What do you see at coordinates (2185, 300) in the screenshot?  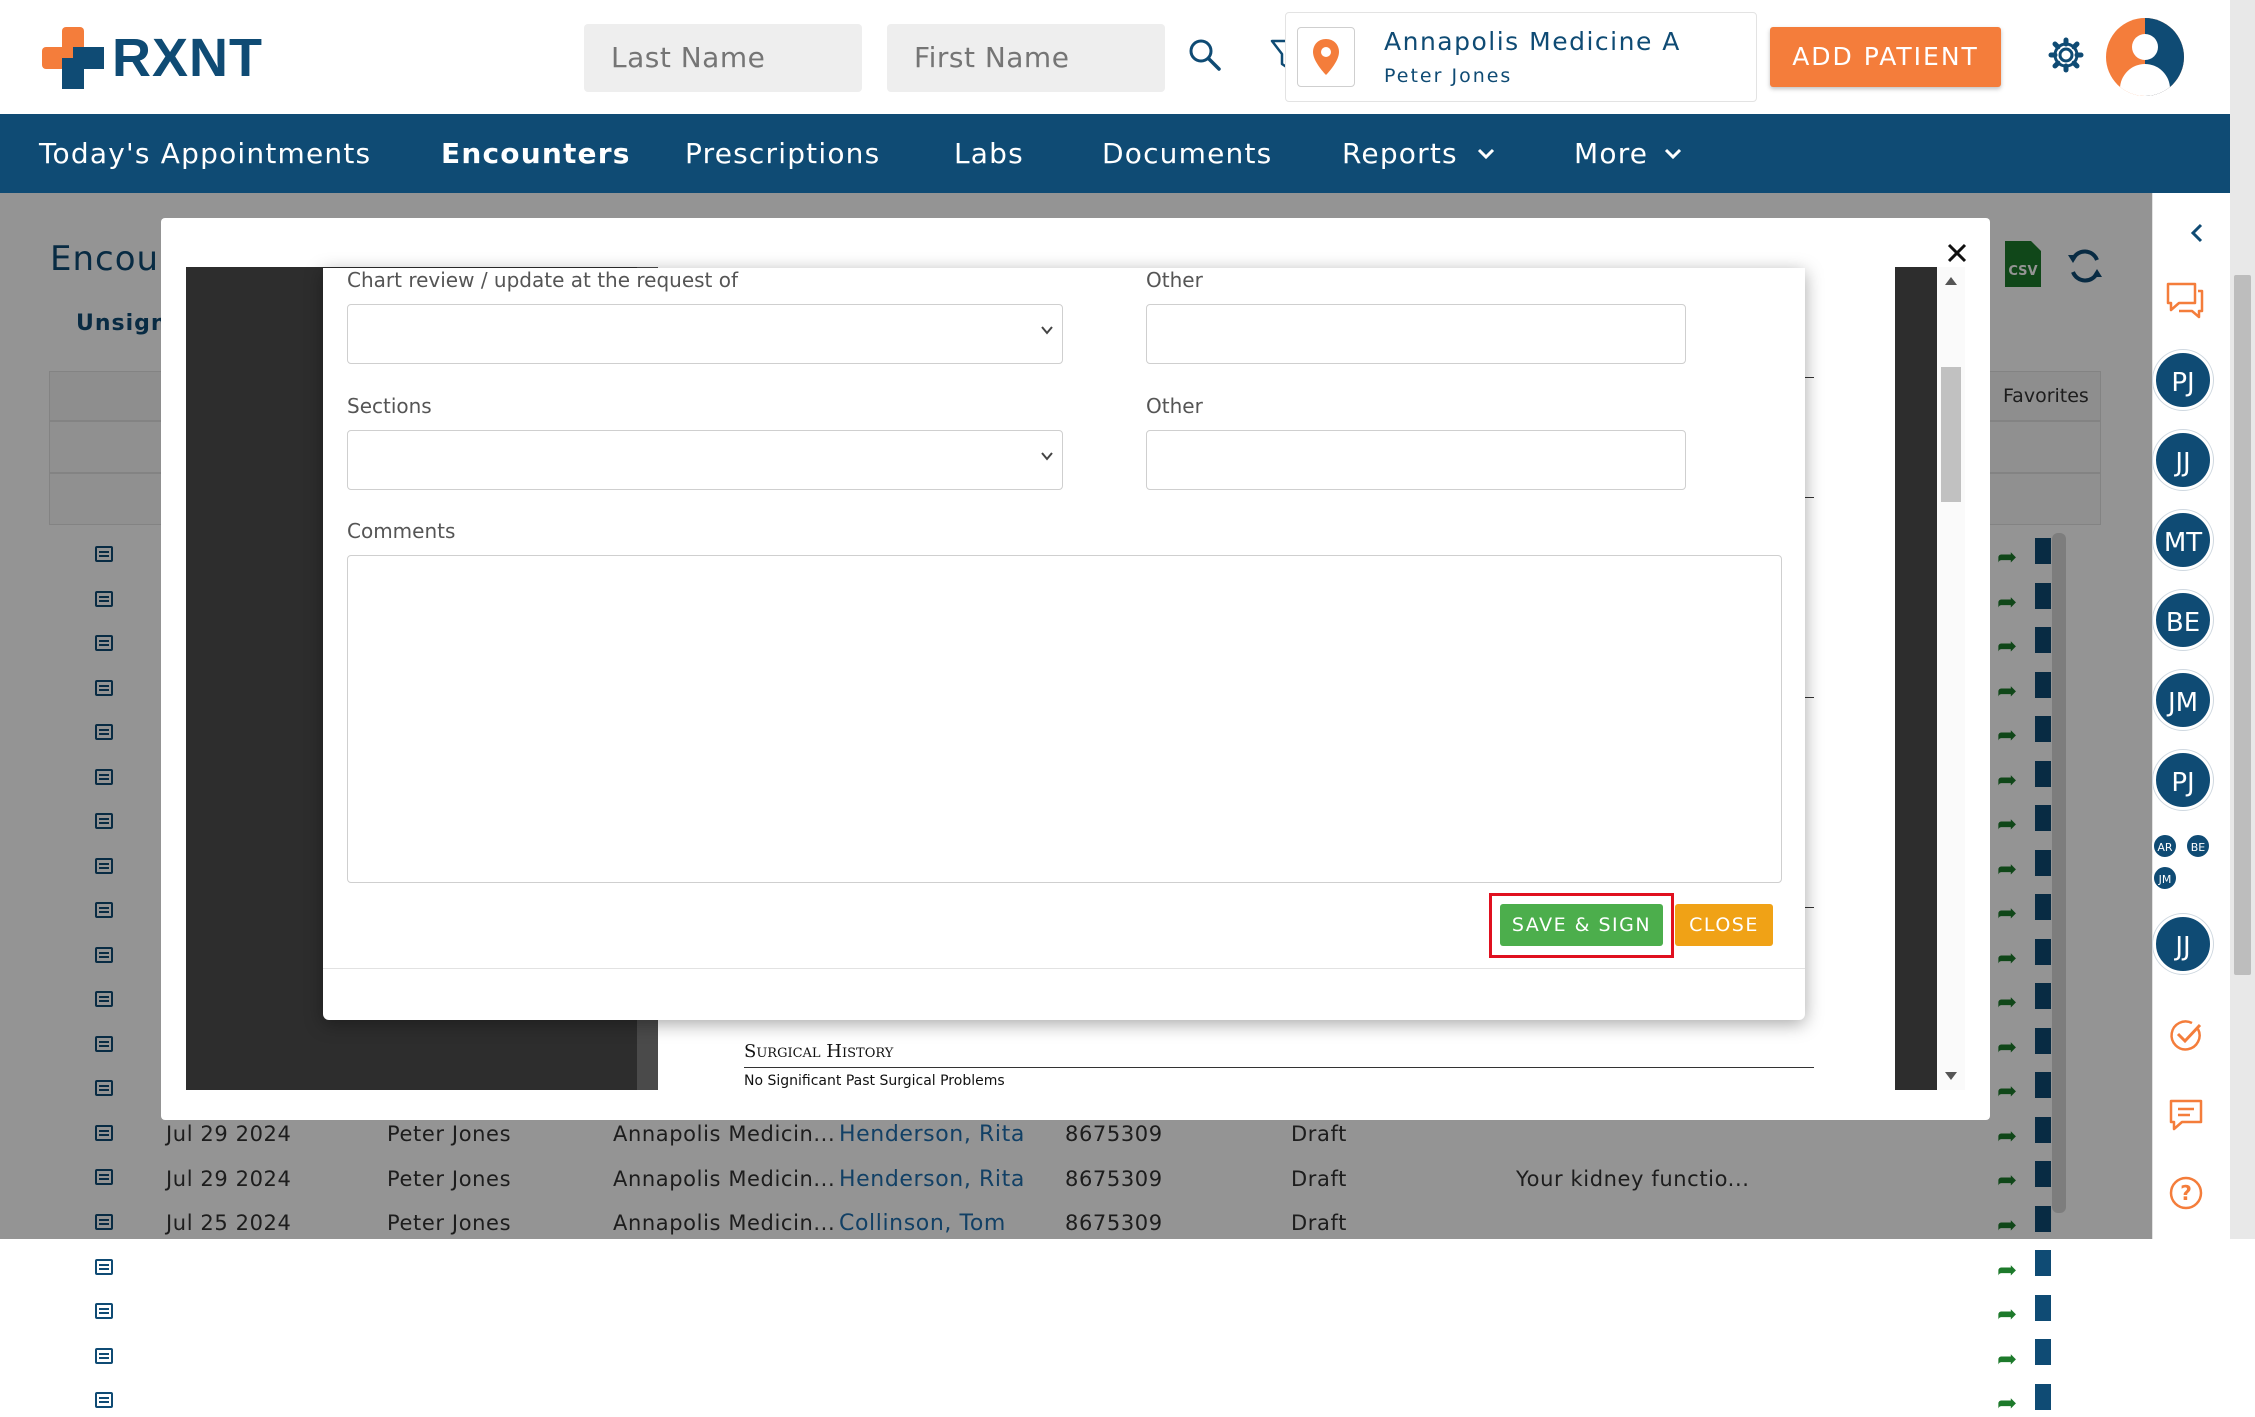 I see `chat-bubbles-icon` at bounding box center [2185, 300].